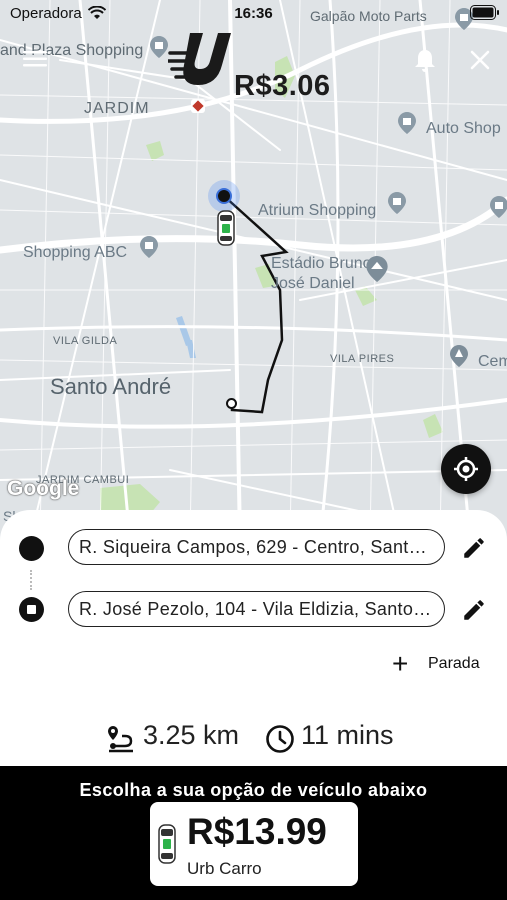  Describe the element at coordinates (253, 65) in the screenshot. I see `top-bar: R$3.06` at that location.